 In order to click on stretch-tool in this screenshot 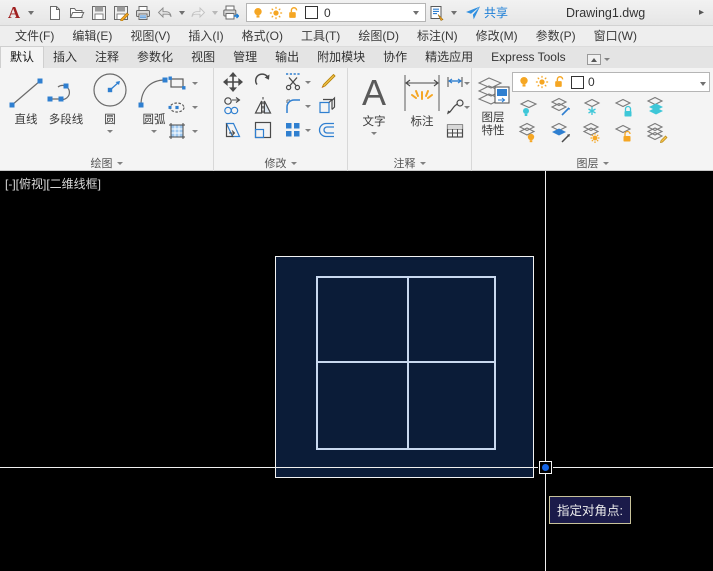, I will do `click(233, 130)`.